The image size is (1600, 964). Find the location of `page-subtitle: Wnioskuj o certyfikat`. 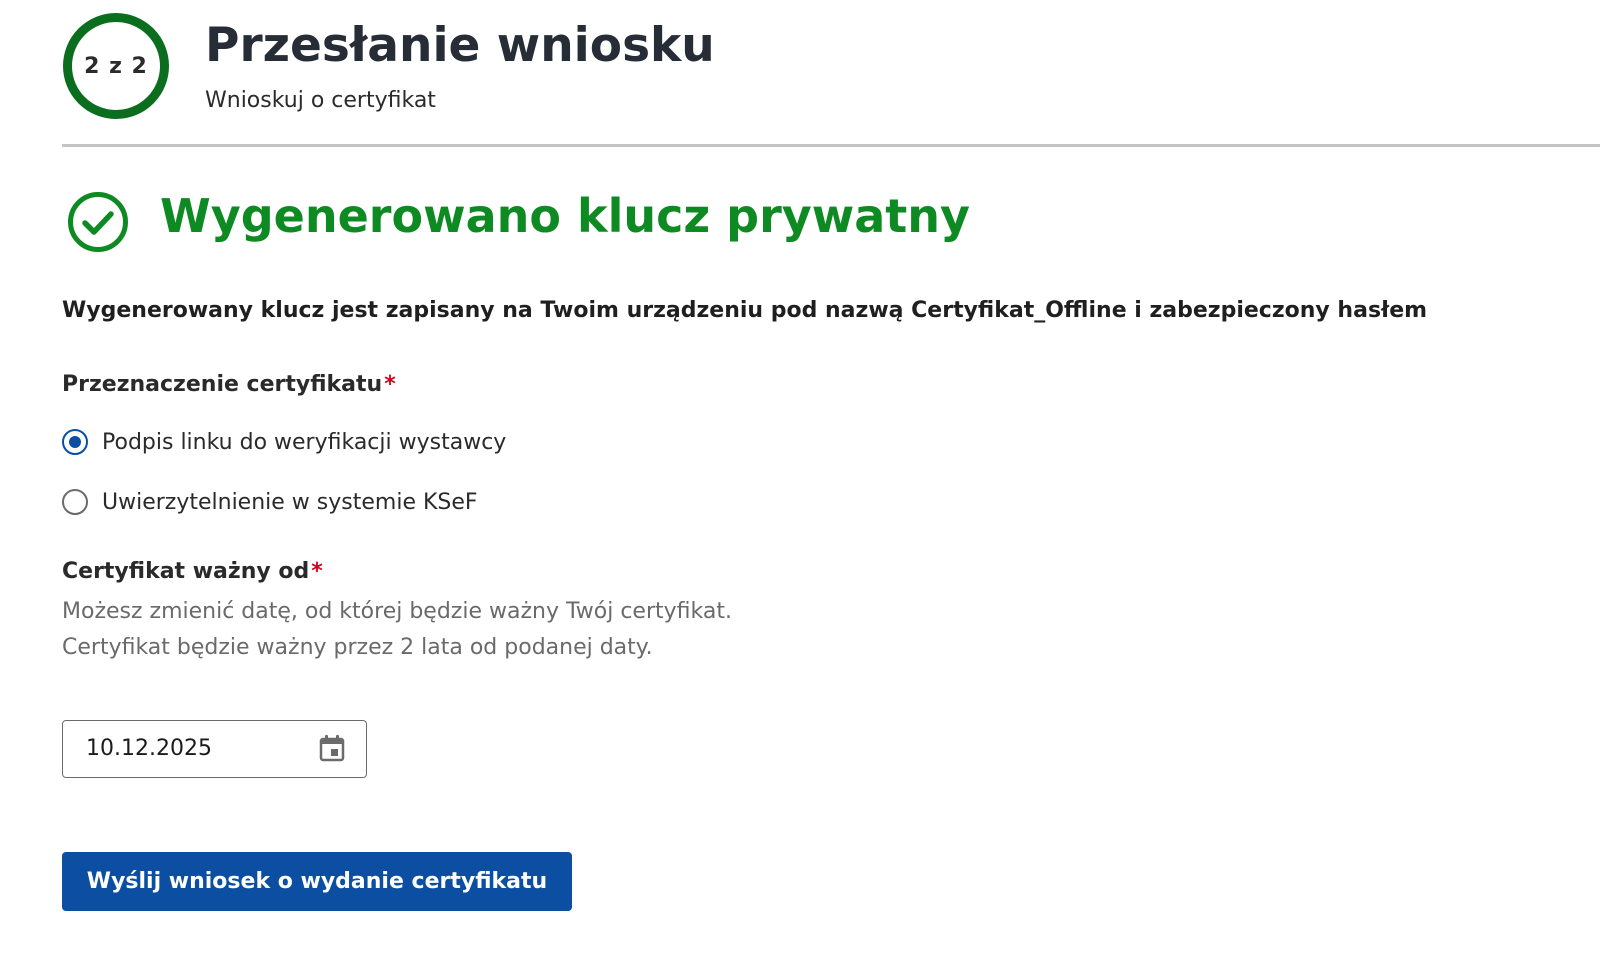

page-subtitle: Wnioskuj o certyfikat is located at coordinates (320, 100).